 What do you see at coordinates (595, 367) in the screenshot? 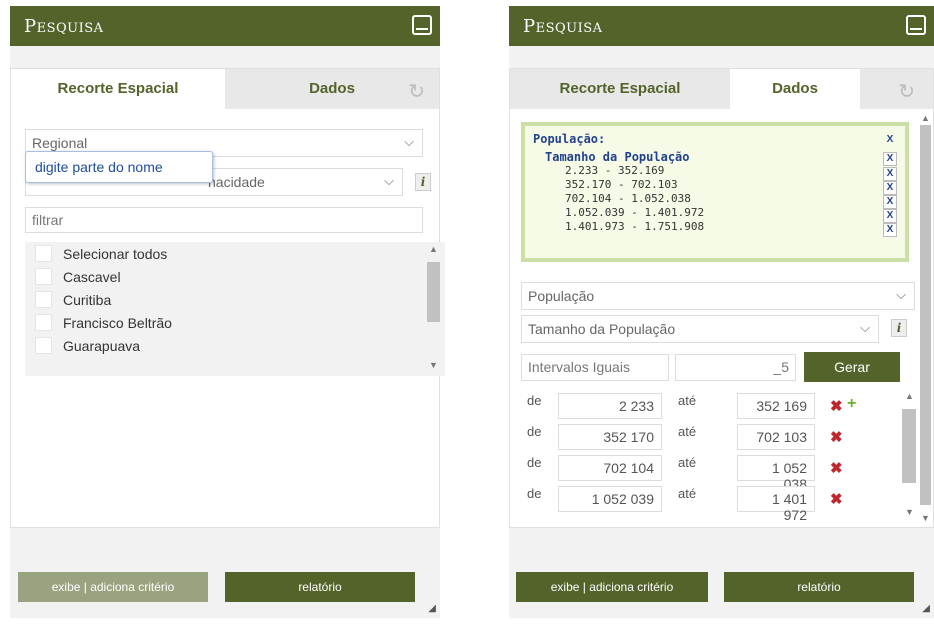
I see `method-select: Intervalos Iguais` at bounding box center [595, 367].